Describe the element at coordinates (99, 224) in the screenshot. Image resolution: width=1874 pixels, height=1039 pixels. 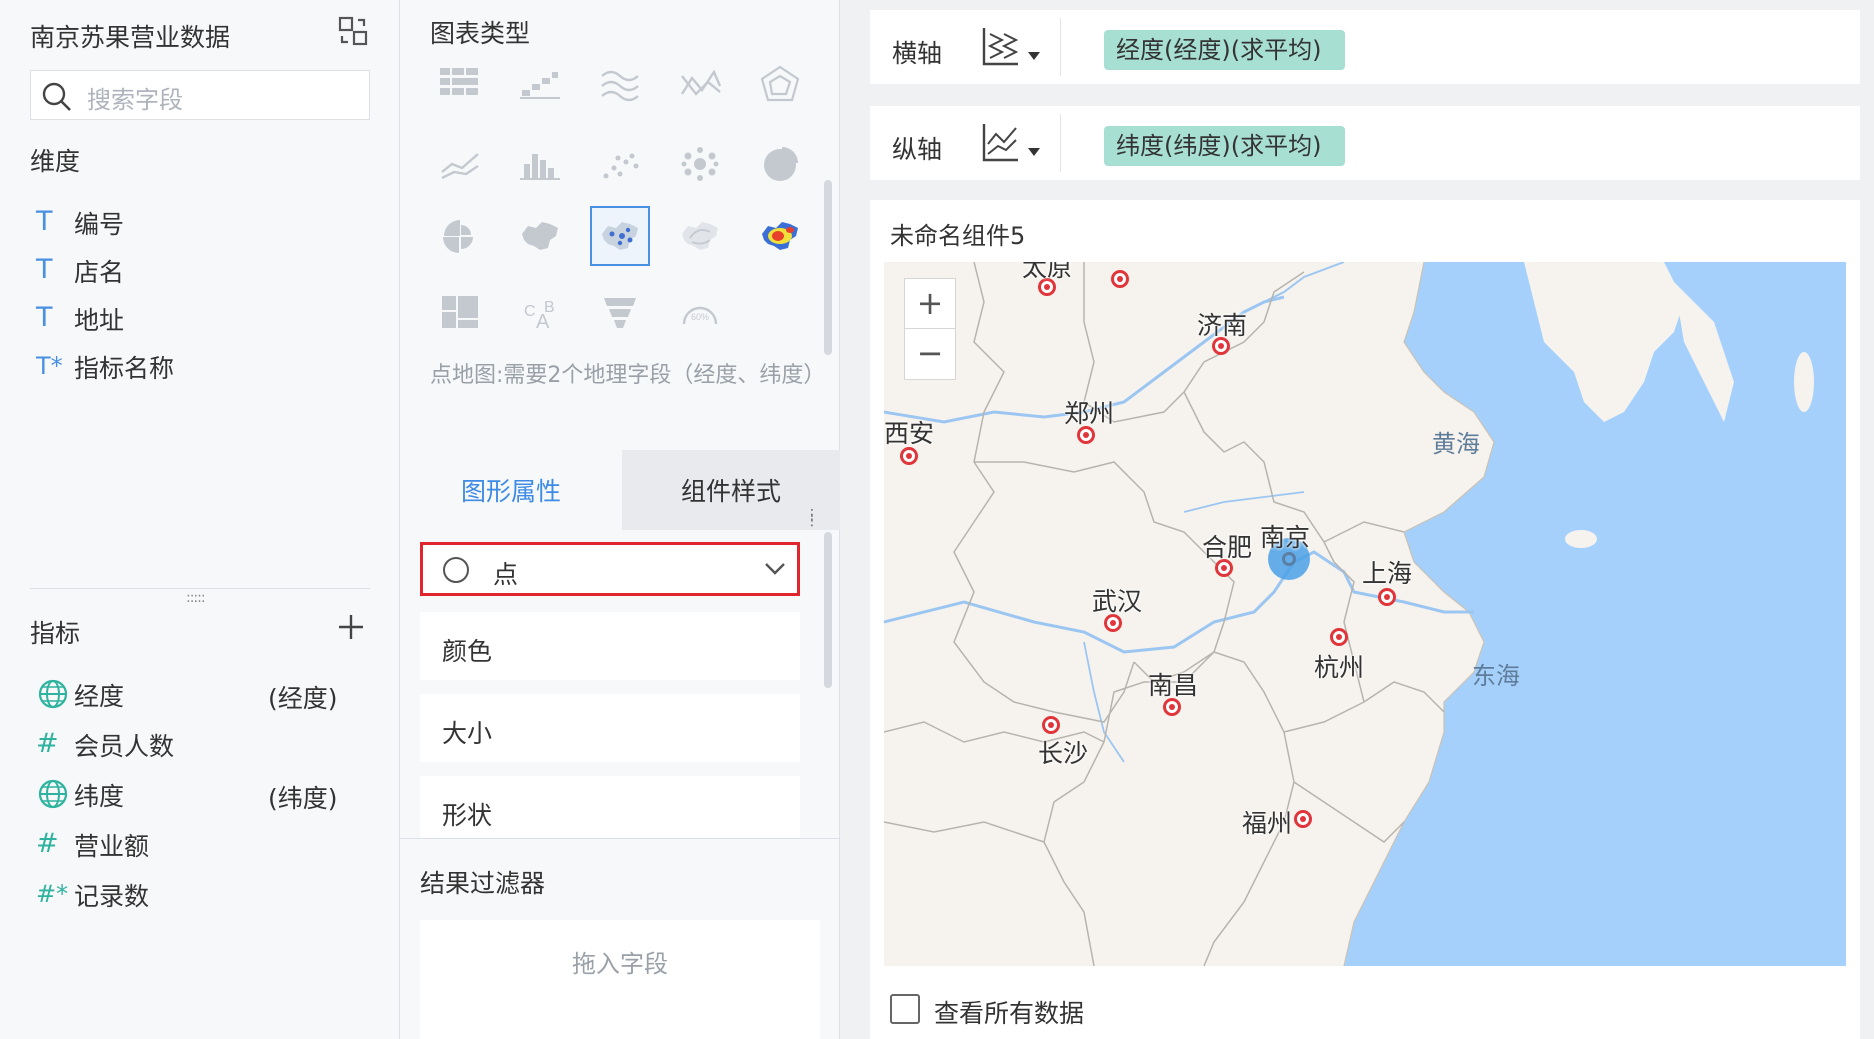
I see `field-label: 编号` at that location.